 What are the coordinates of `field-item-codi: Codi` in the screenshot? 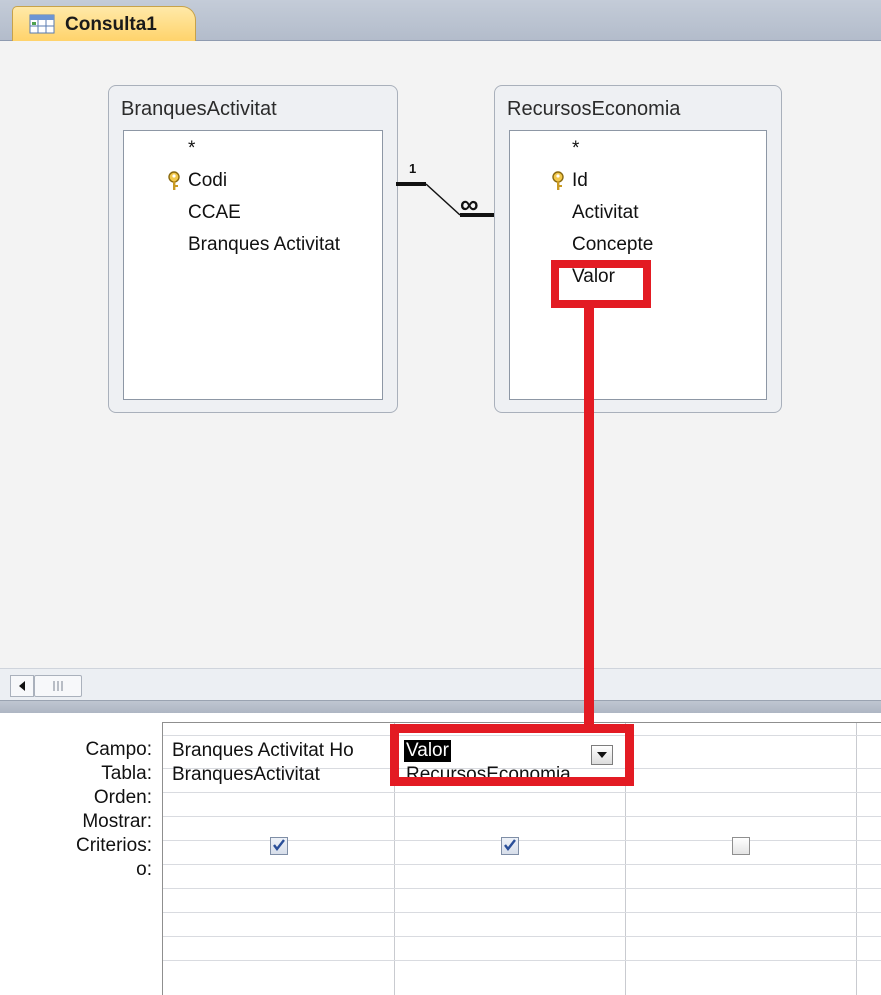 It's located at (253, 183).